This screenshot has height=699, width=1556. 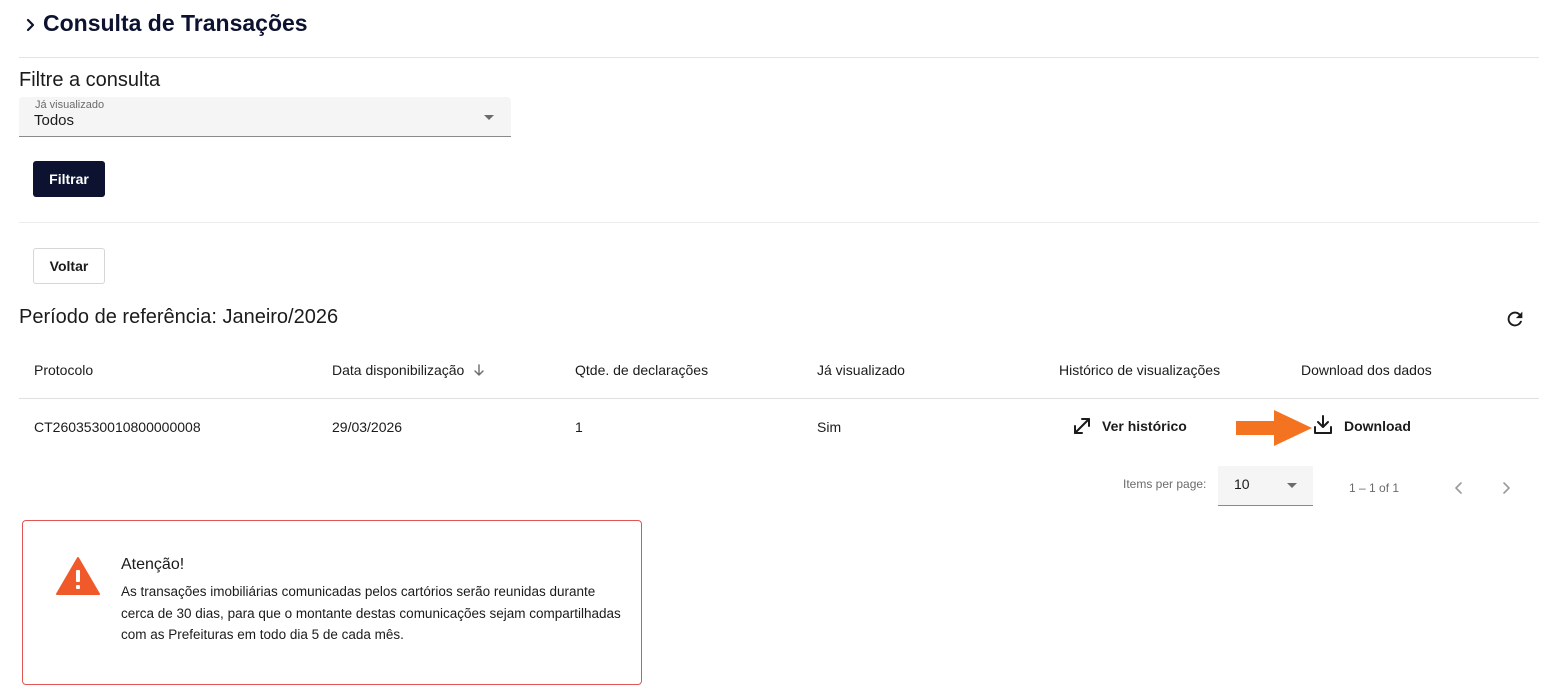 I want to click on viewed-select: Já visualizado Todos, so click(x=265, y=117).